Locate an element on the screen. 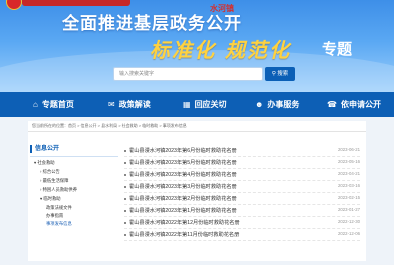  sidebar-item-label: 最低生活保障 is located at coordinates (55, 180).